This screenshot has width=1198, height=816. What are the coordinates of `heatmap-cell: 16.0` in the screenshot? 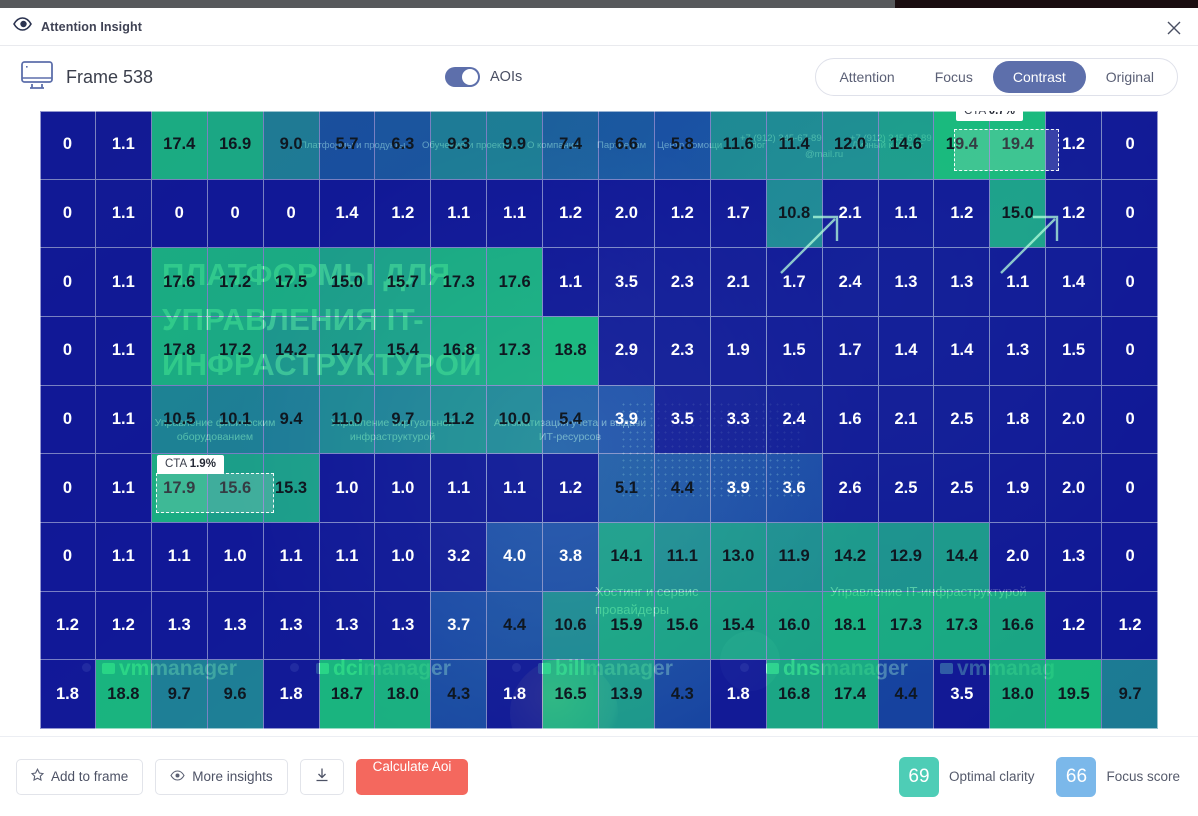 It's located at (794, 626).